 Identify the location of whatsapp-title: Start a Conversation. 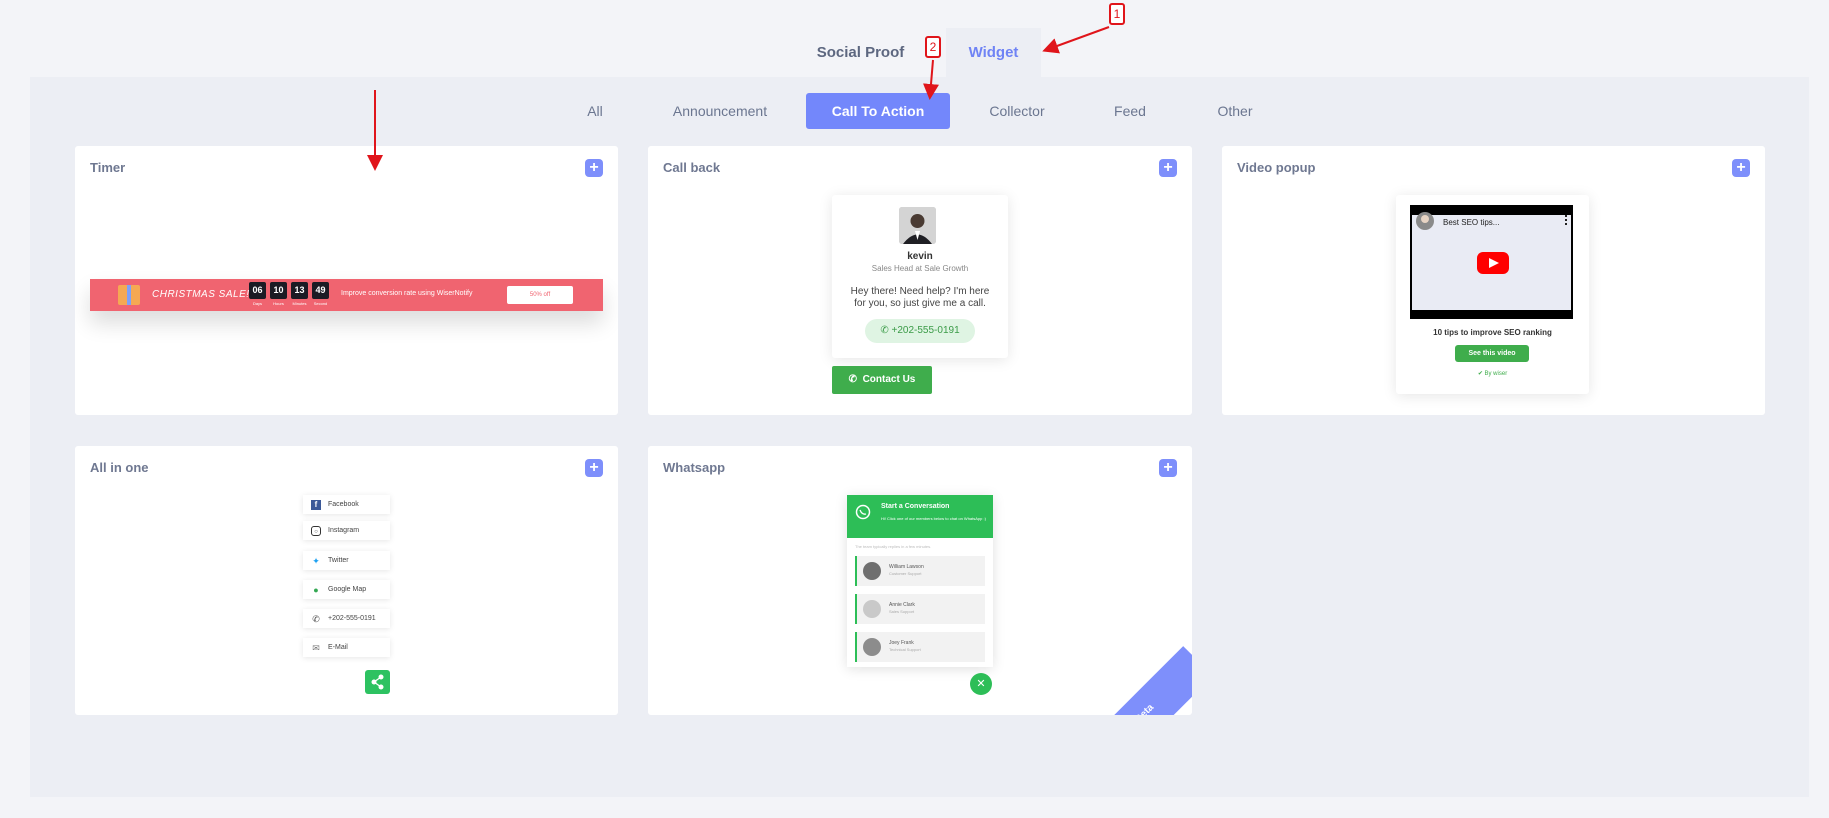
(915, 506).